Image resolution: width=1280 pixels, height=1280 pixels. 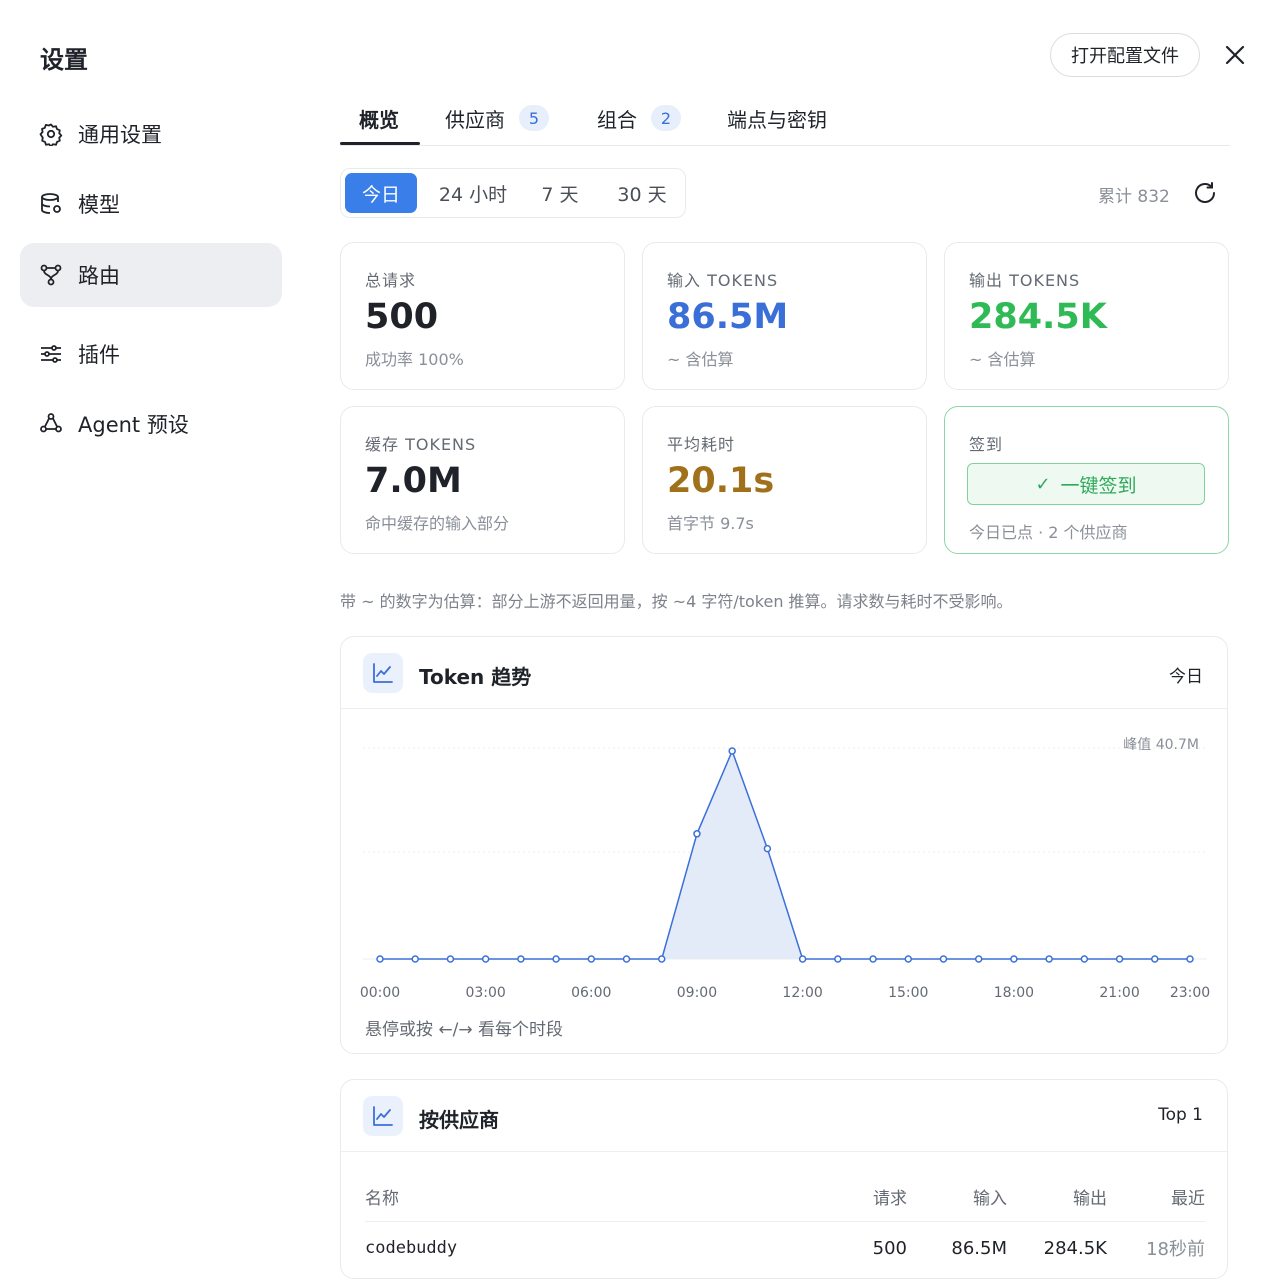 I want to click on card-label: 输出 TOKENS, so click(x=1025, y=280).